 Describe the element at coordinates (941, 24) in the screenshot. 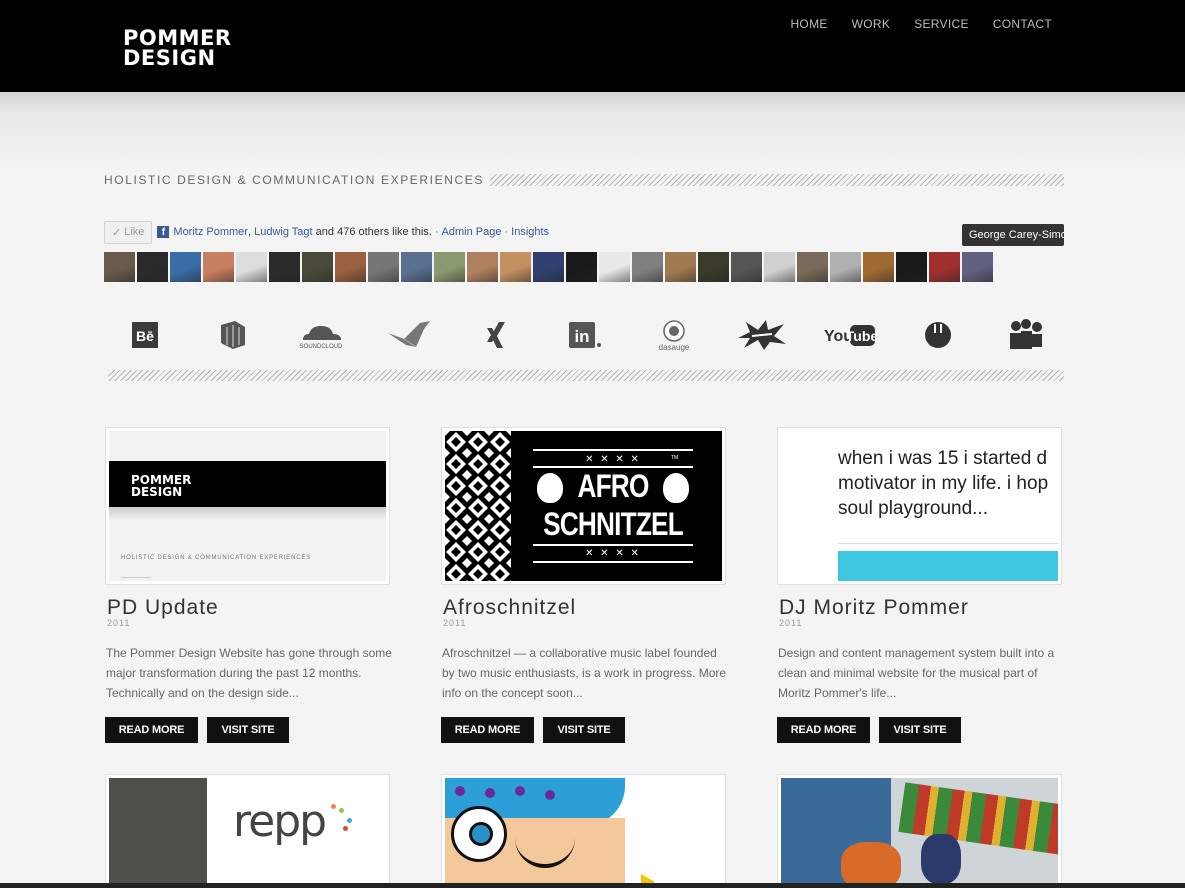

I see `nav-service: SERVICE` at that location.